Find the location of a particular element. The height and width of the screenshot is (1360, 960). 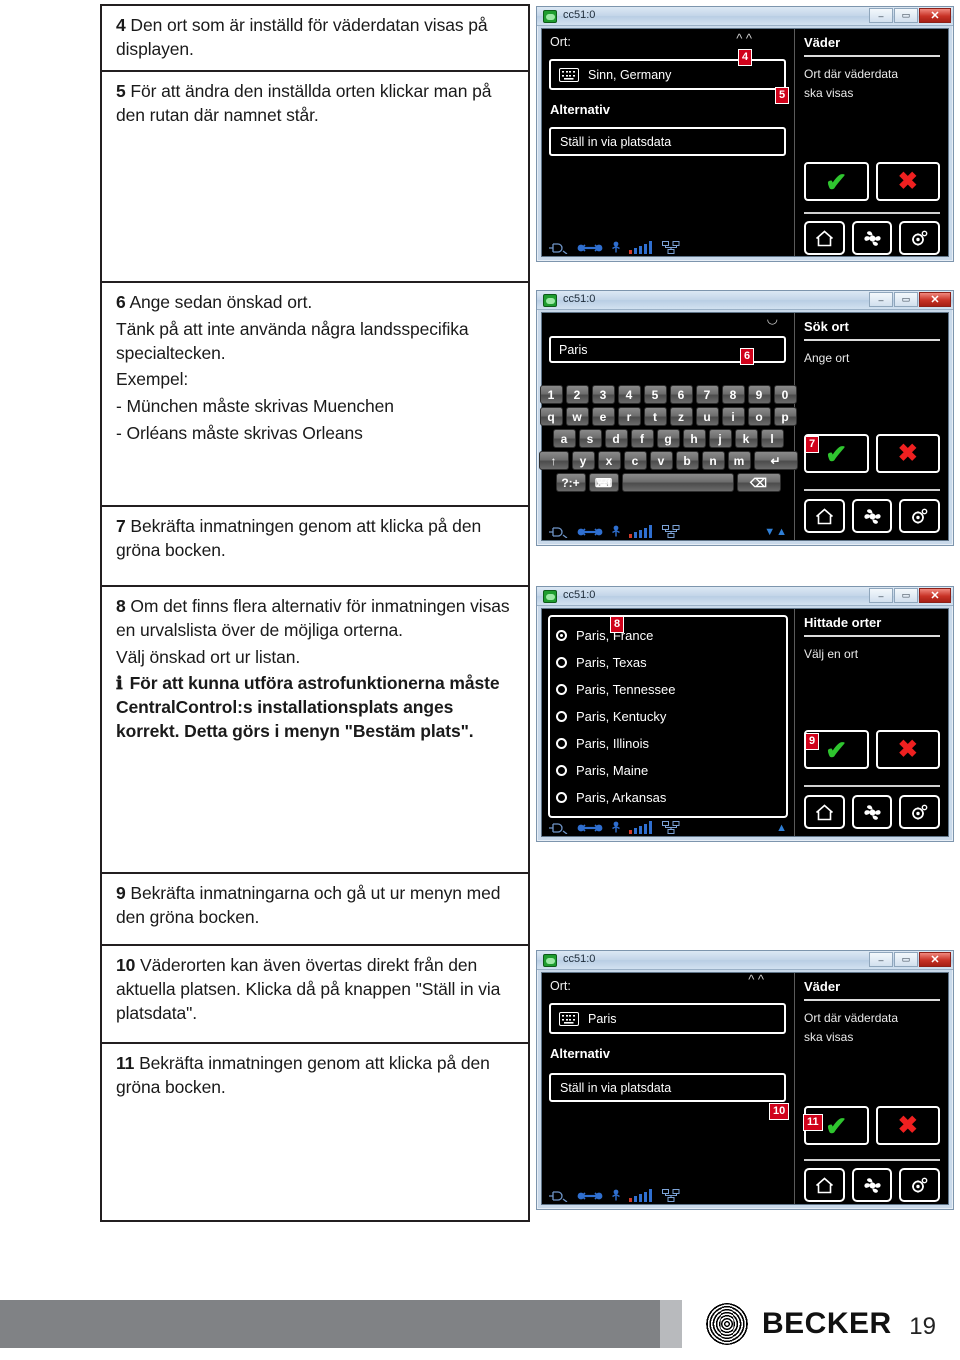

key-0: 0 is located at coordinates (785, 394).